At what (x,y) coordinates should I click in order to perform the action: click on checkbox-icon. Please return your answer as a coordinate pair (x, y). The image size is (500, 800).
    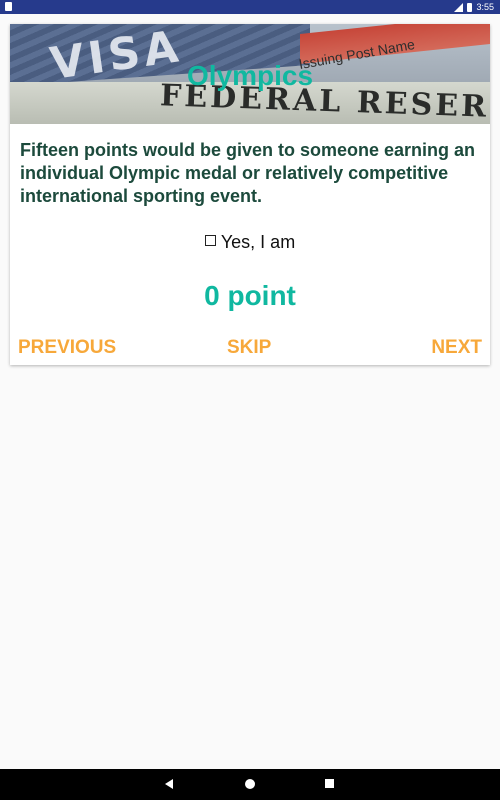
    Looking at the image, I should click on (210, 240).